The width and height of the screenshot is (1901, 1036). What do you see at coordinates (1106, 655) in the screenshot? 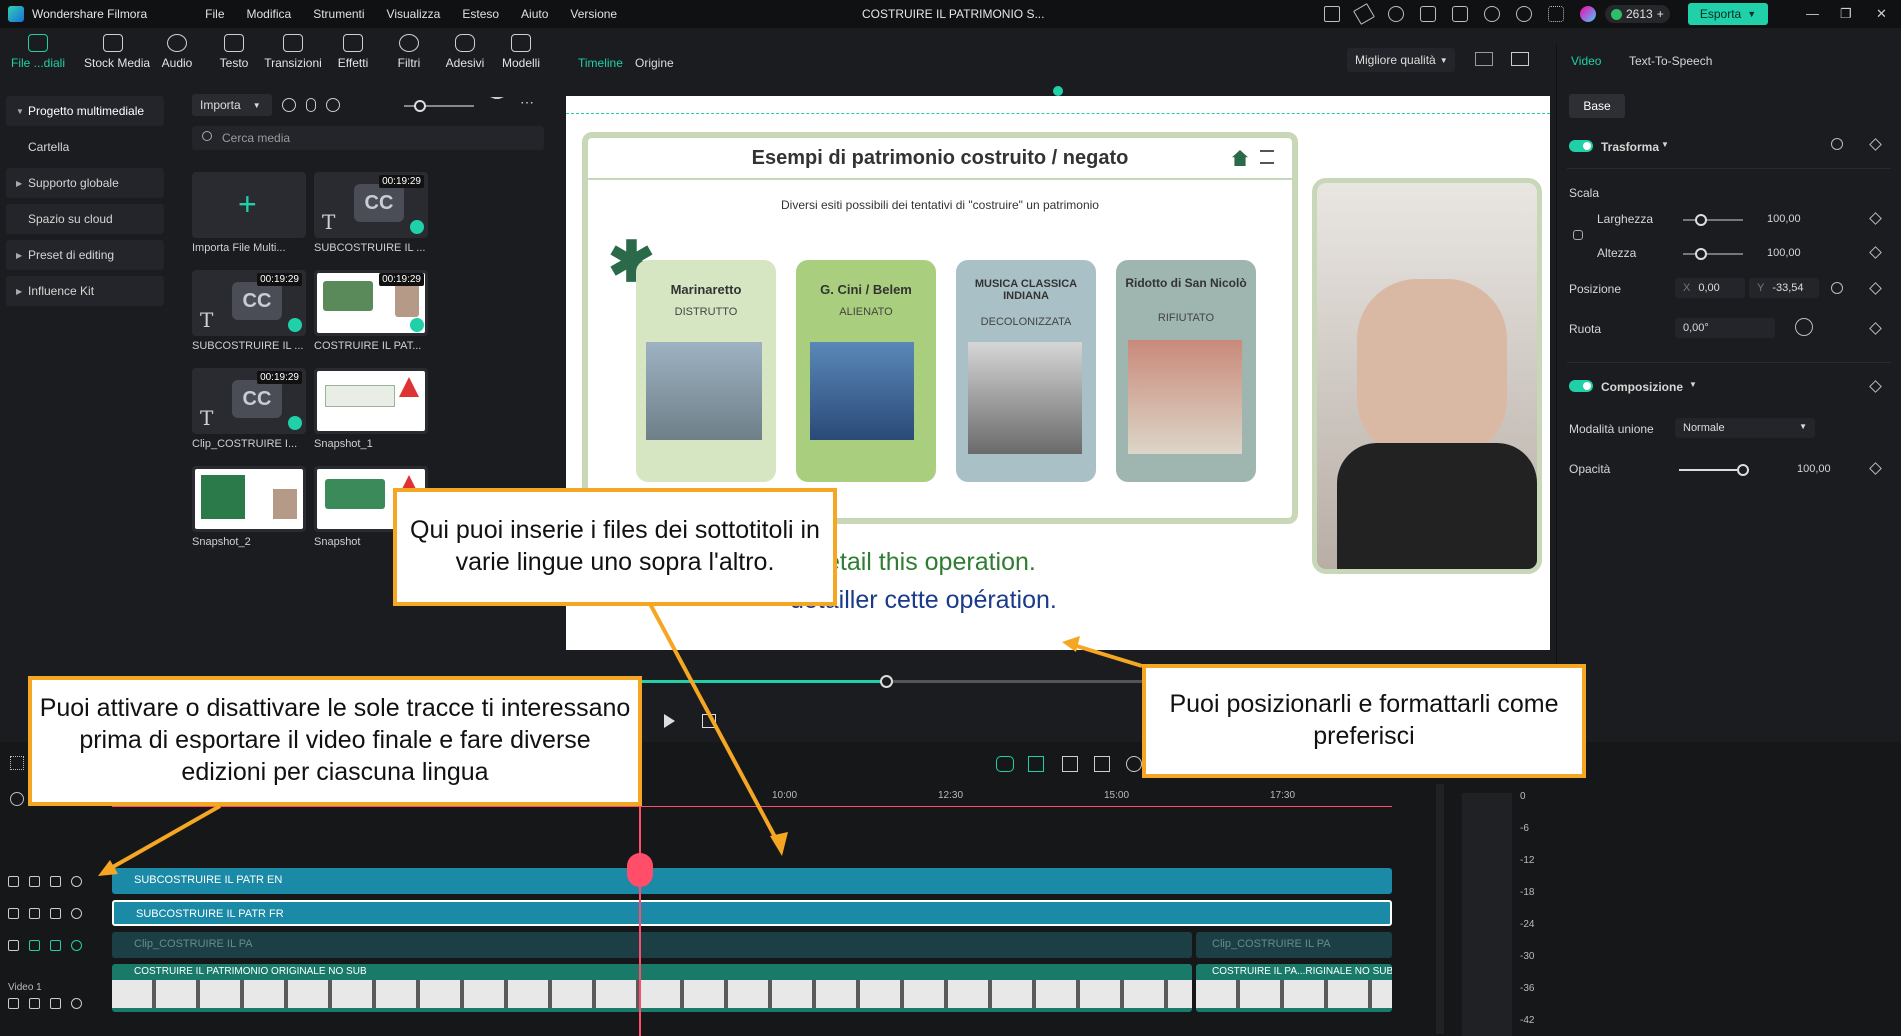
I see `arrow-position` at bounding box center [1106, 655].